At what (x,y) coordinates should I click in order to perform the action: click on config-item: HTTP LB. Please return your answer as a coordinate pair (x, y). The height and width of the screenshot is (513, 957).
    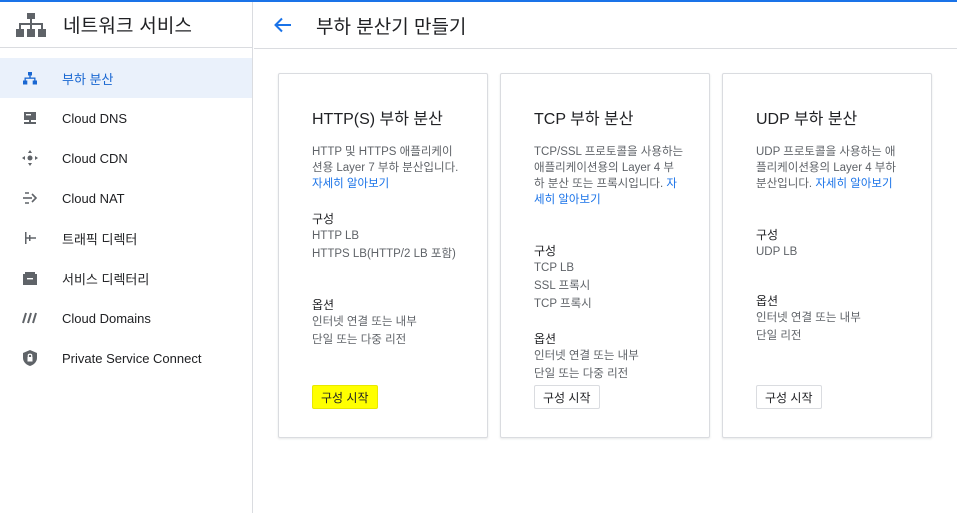
    Looking at the image, I should click on (336, 236).